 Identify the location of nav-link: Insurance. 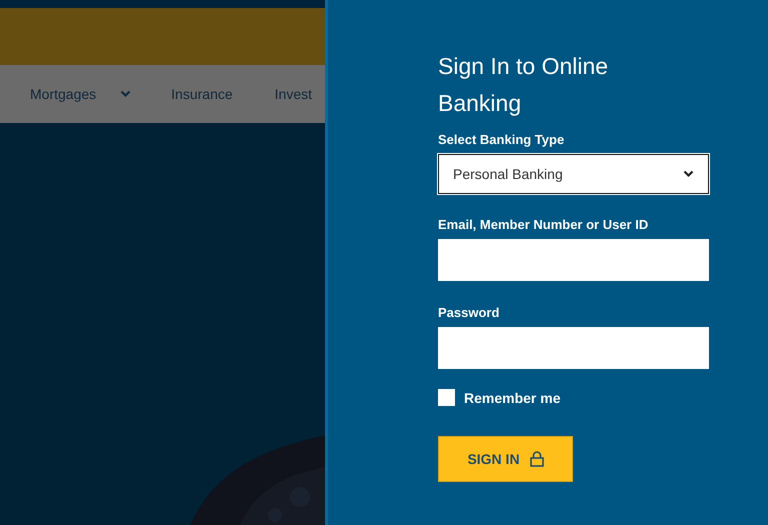
(202, 94).